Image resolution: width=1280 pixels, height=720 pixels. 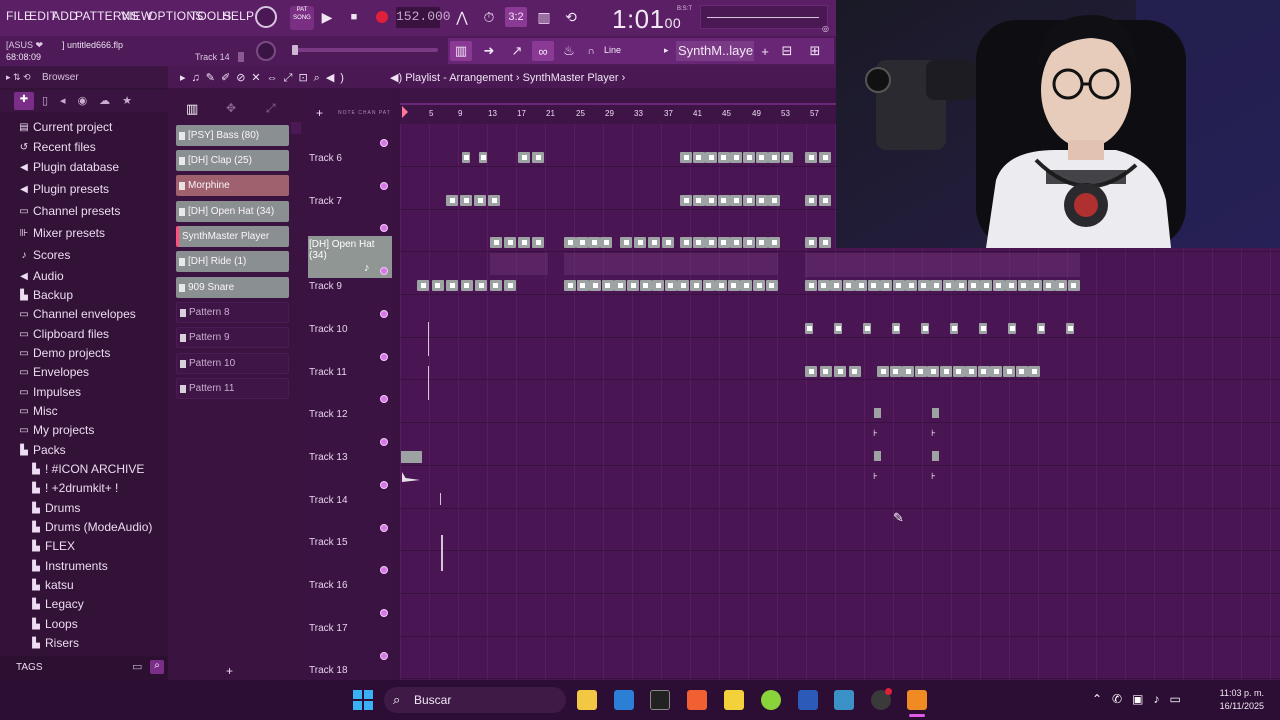 I want to click on master-pitch-knob, so click(x=266, y=51).